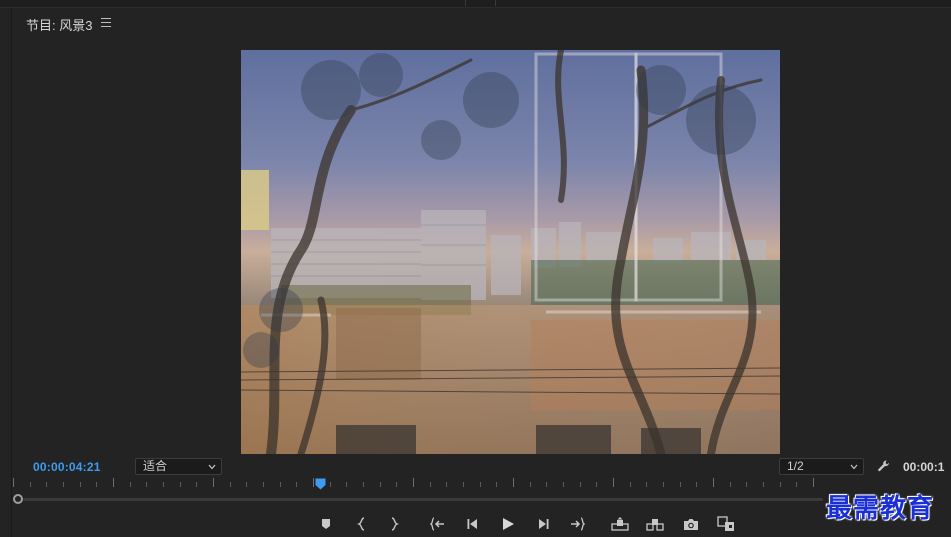  What do you see at coordinates (821, 466) in the screenshot?
I see `playback-resolution-dropdown: 1/2` at bounding box center [821, 466].